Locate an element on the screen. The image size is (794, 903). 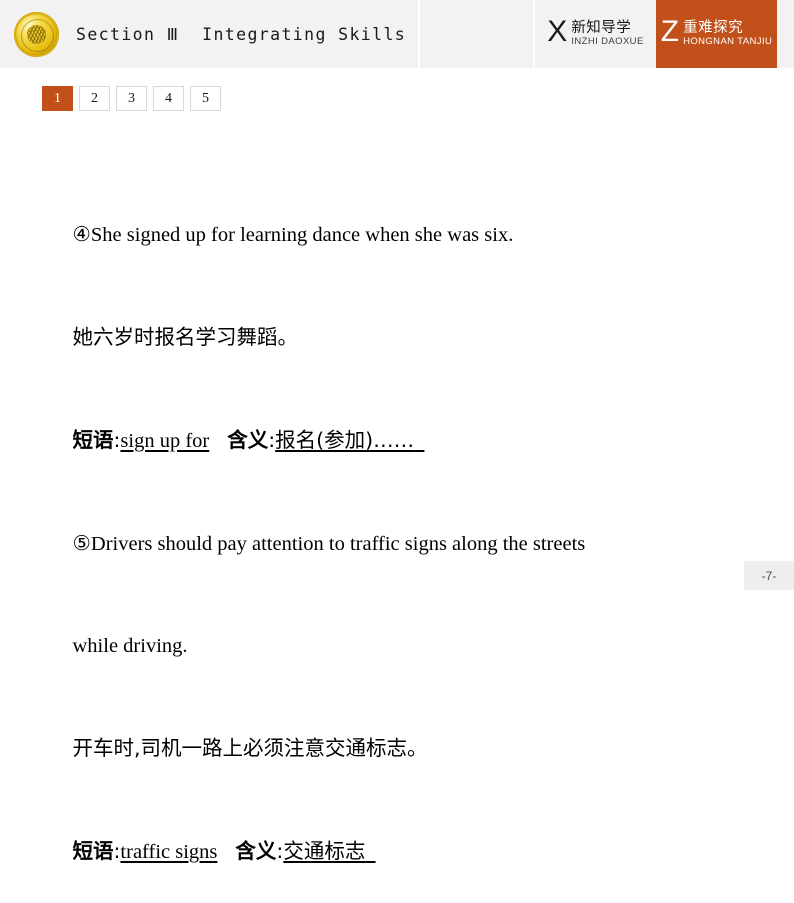
item-5-meaning-colon: : is located at coordinates (280, 851).